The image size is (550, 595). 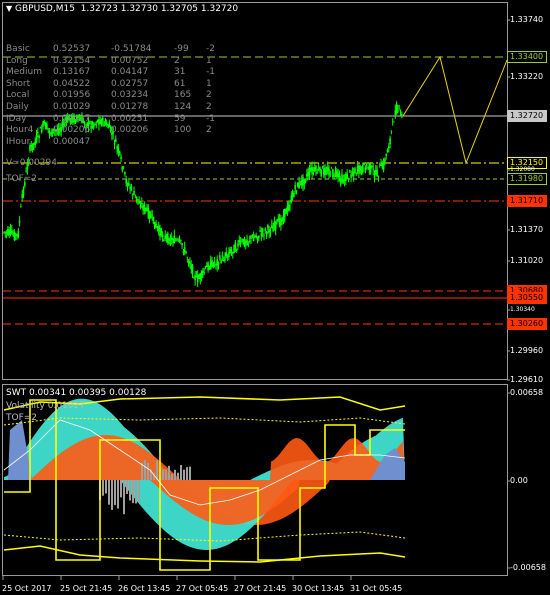 What do you see at coordinates (72, 95) in the screenshot?
I see `info-cell-v1: 0.01956` at bounding box center [72, 95].